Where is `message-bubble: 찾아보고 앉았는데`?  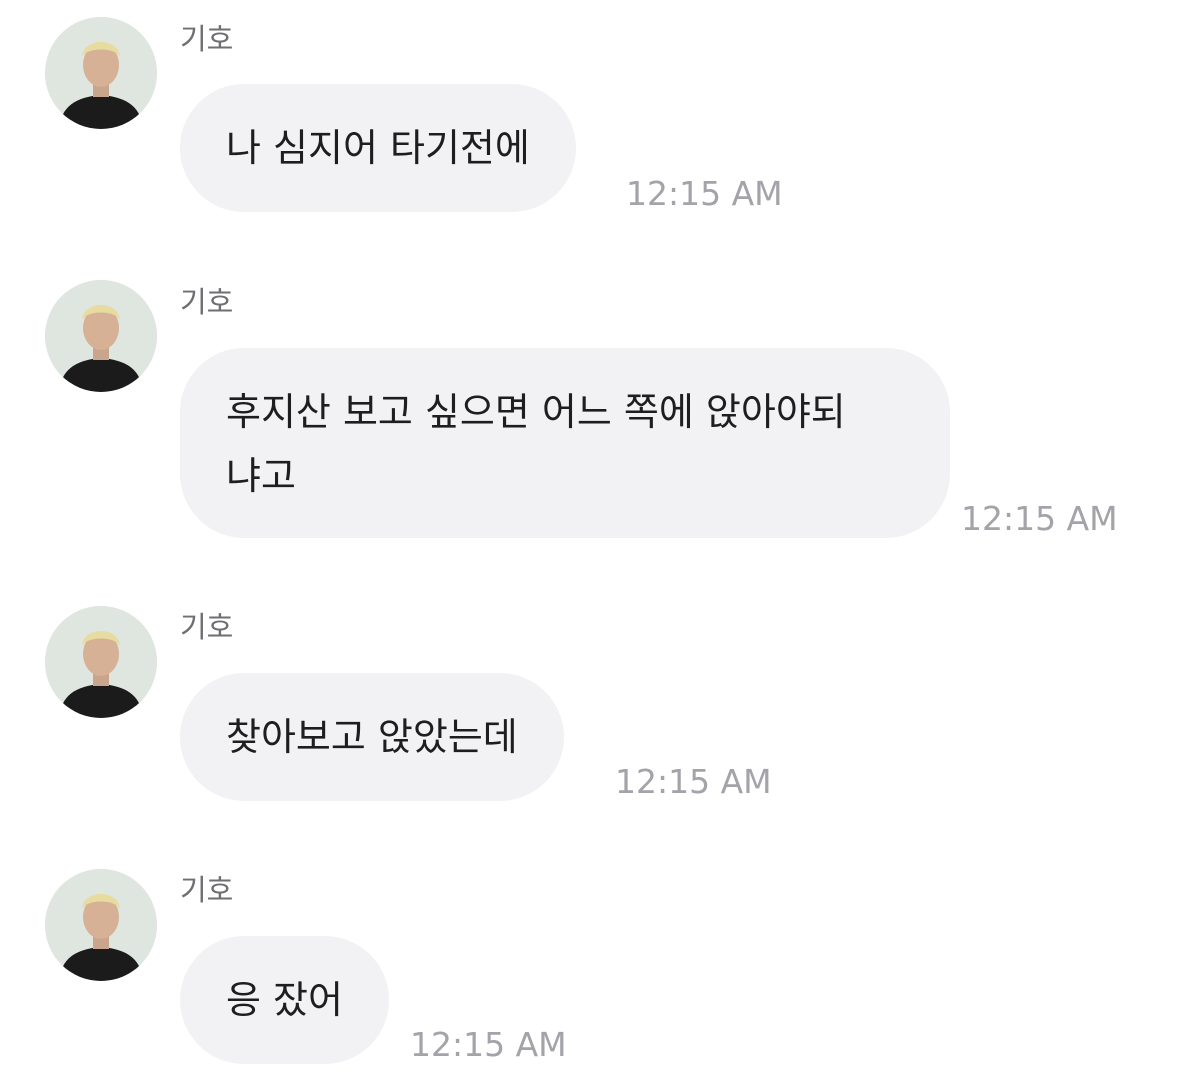
message-bubble: 찾아보고 앉았는데 is located at coordinates (372, 737).